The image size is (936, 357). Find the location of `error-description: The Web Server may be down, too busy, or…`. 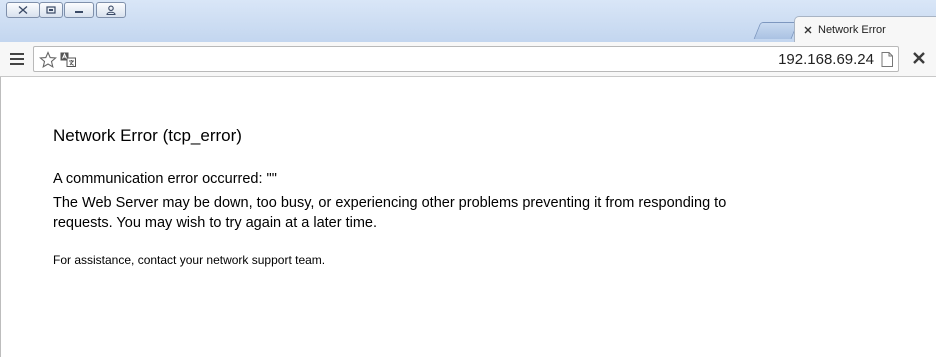

error-description: The Web Server may be down, too busy, or… is located at coordinates (390, 213).